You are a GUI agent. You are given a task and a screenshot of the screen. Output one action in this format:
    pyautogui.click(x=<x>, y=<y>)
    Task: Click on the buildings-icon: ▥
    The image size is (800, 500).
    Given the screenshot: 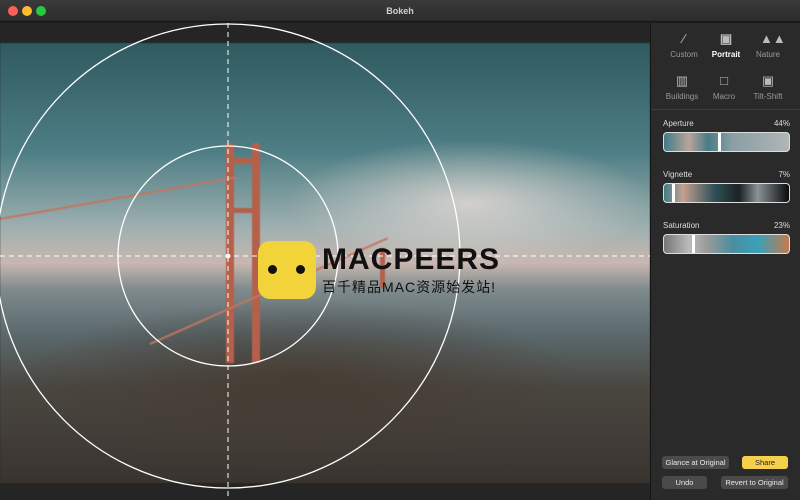 What is the action you would take?
    pyautogui.click(x=682, y=80)
    